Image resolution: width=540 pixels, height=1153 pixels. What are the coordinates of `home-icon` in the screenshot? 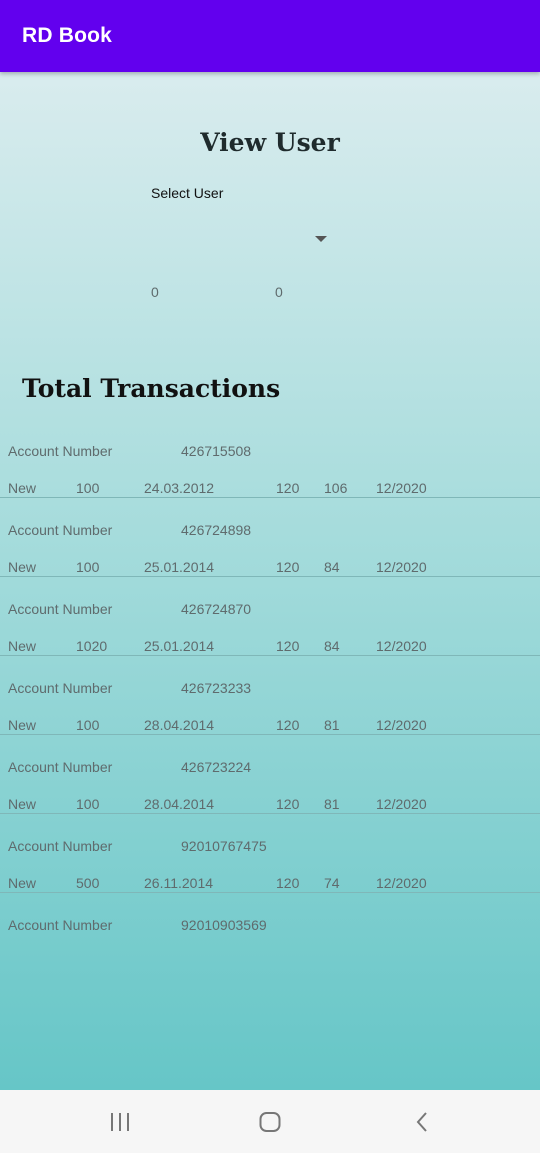 It's located at (270, 1121).